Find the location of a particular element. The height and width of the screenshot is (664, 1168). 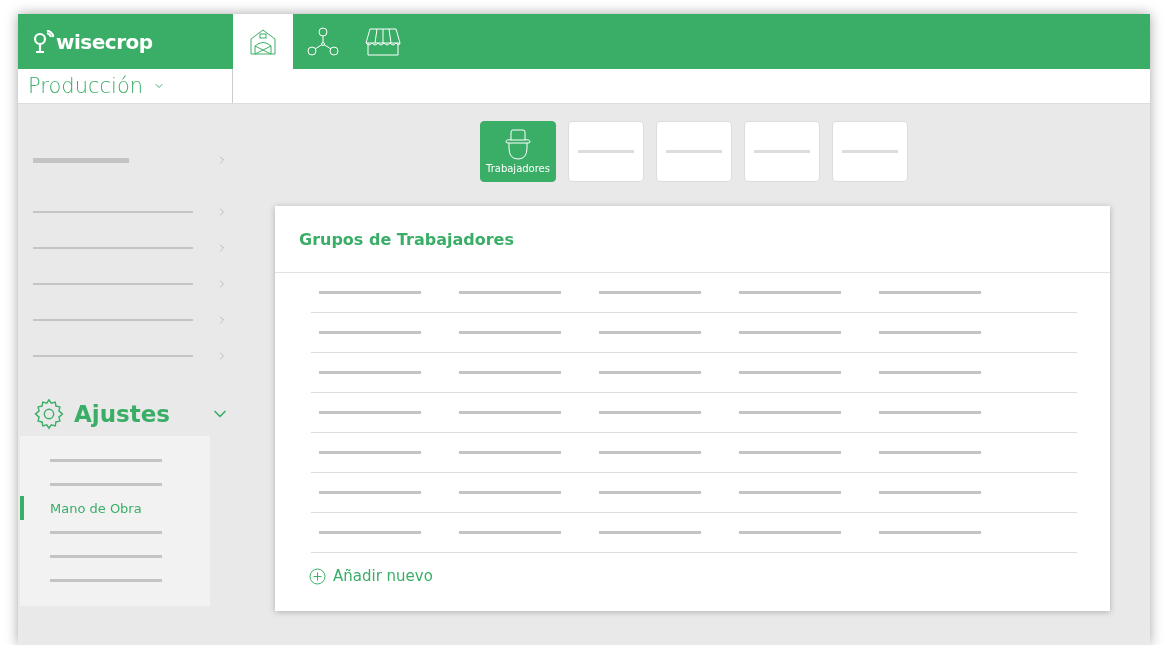

settings-heading: Ajustes is located at coordinates (134, 414).